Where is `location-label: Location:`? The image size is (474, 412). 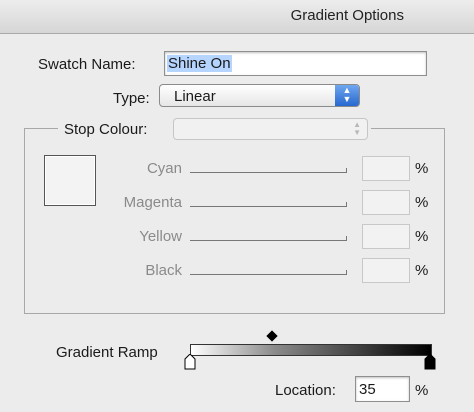 location-label: Location: is located at coordinates (305, 390).